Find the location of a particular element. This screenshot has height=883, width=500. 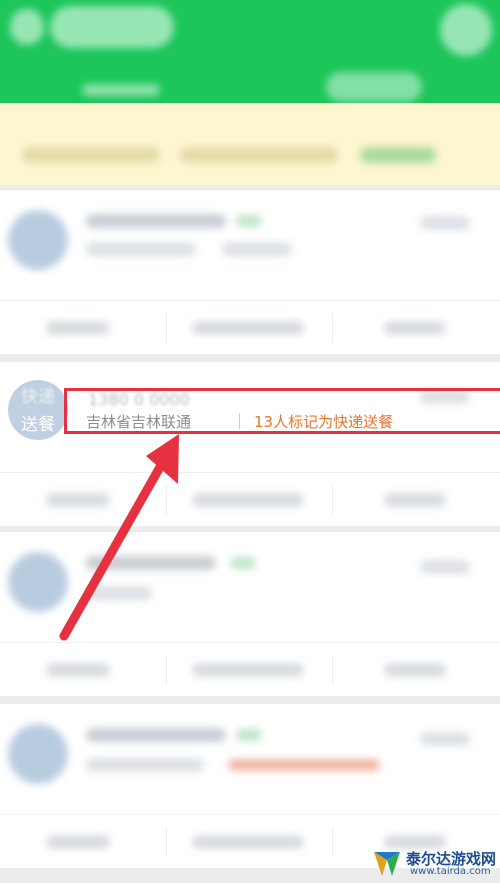

watermark-url: www.tairda.com is located at coordinates (450, 871).